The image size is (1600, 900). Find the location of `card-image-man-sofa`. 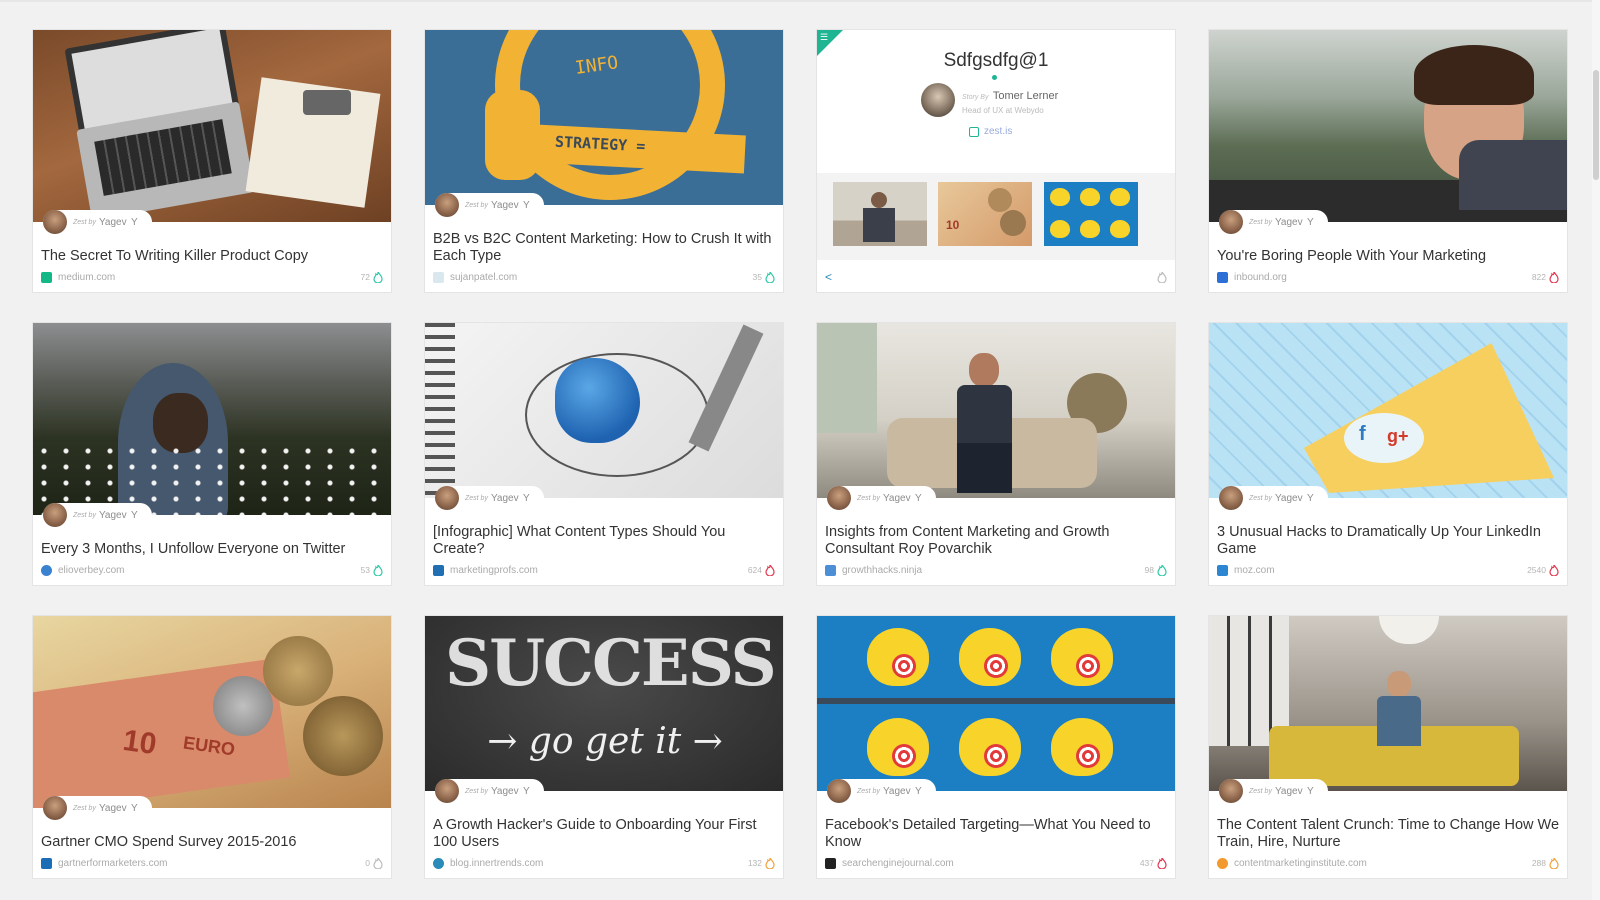

card-image-man-sofa is located at coordinates (996, 410).